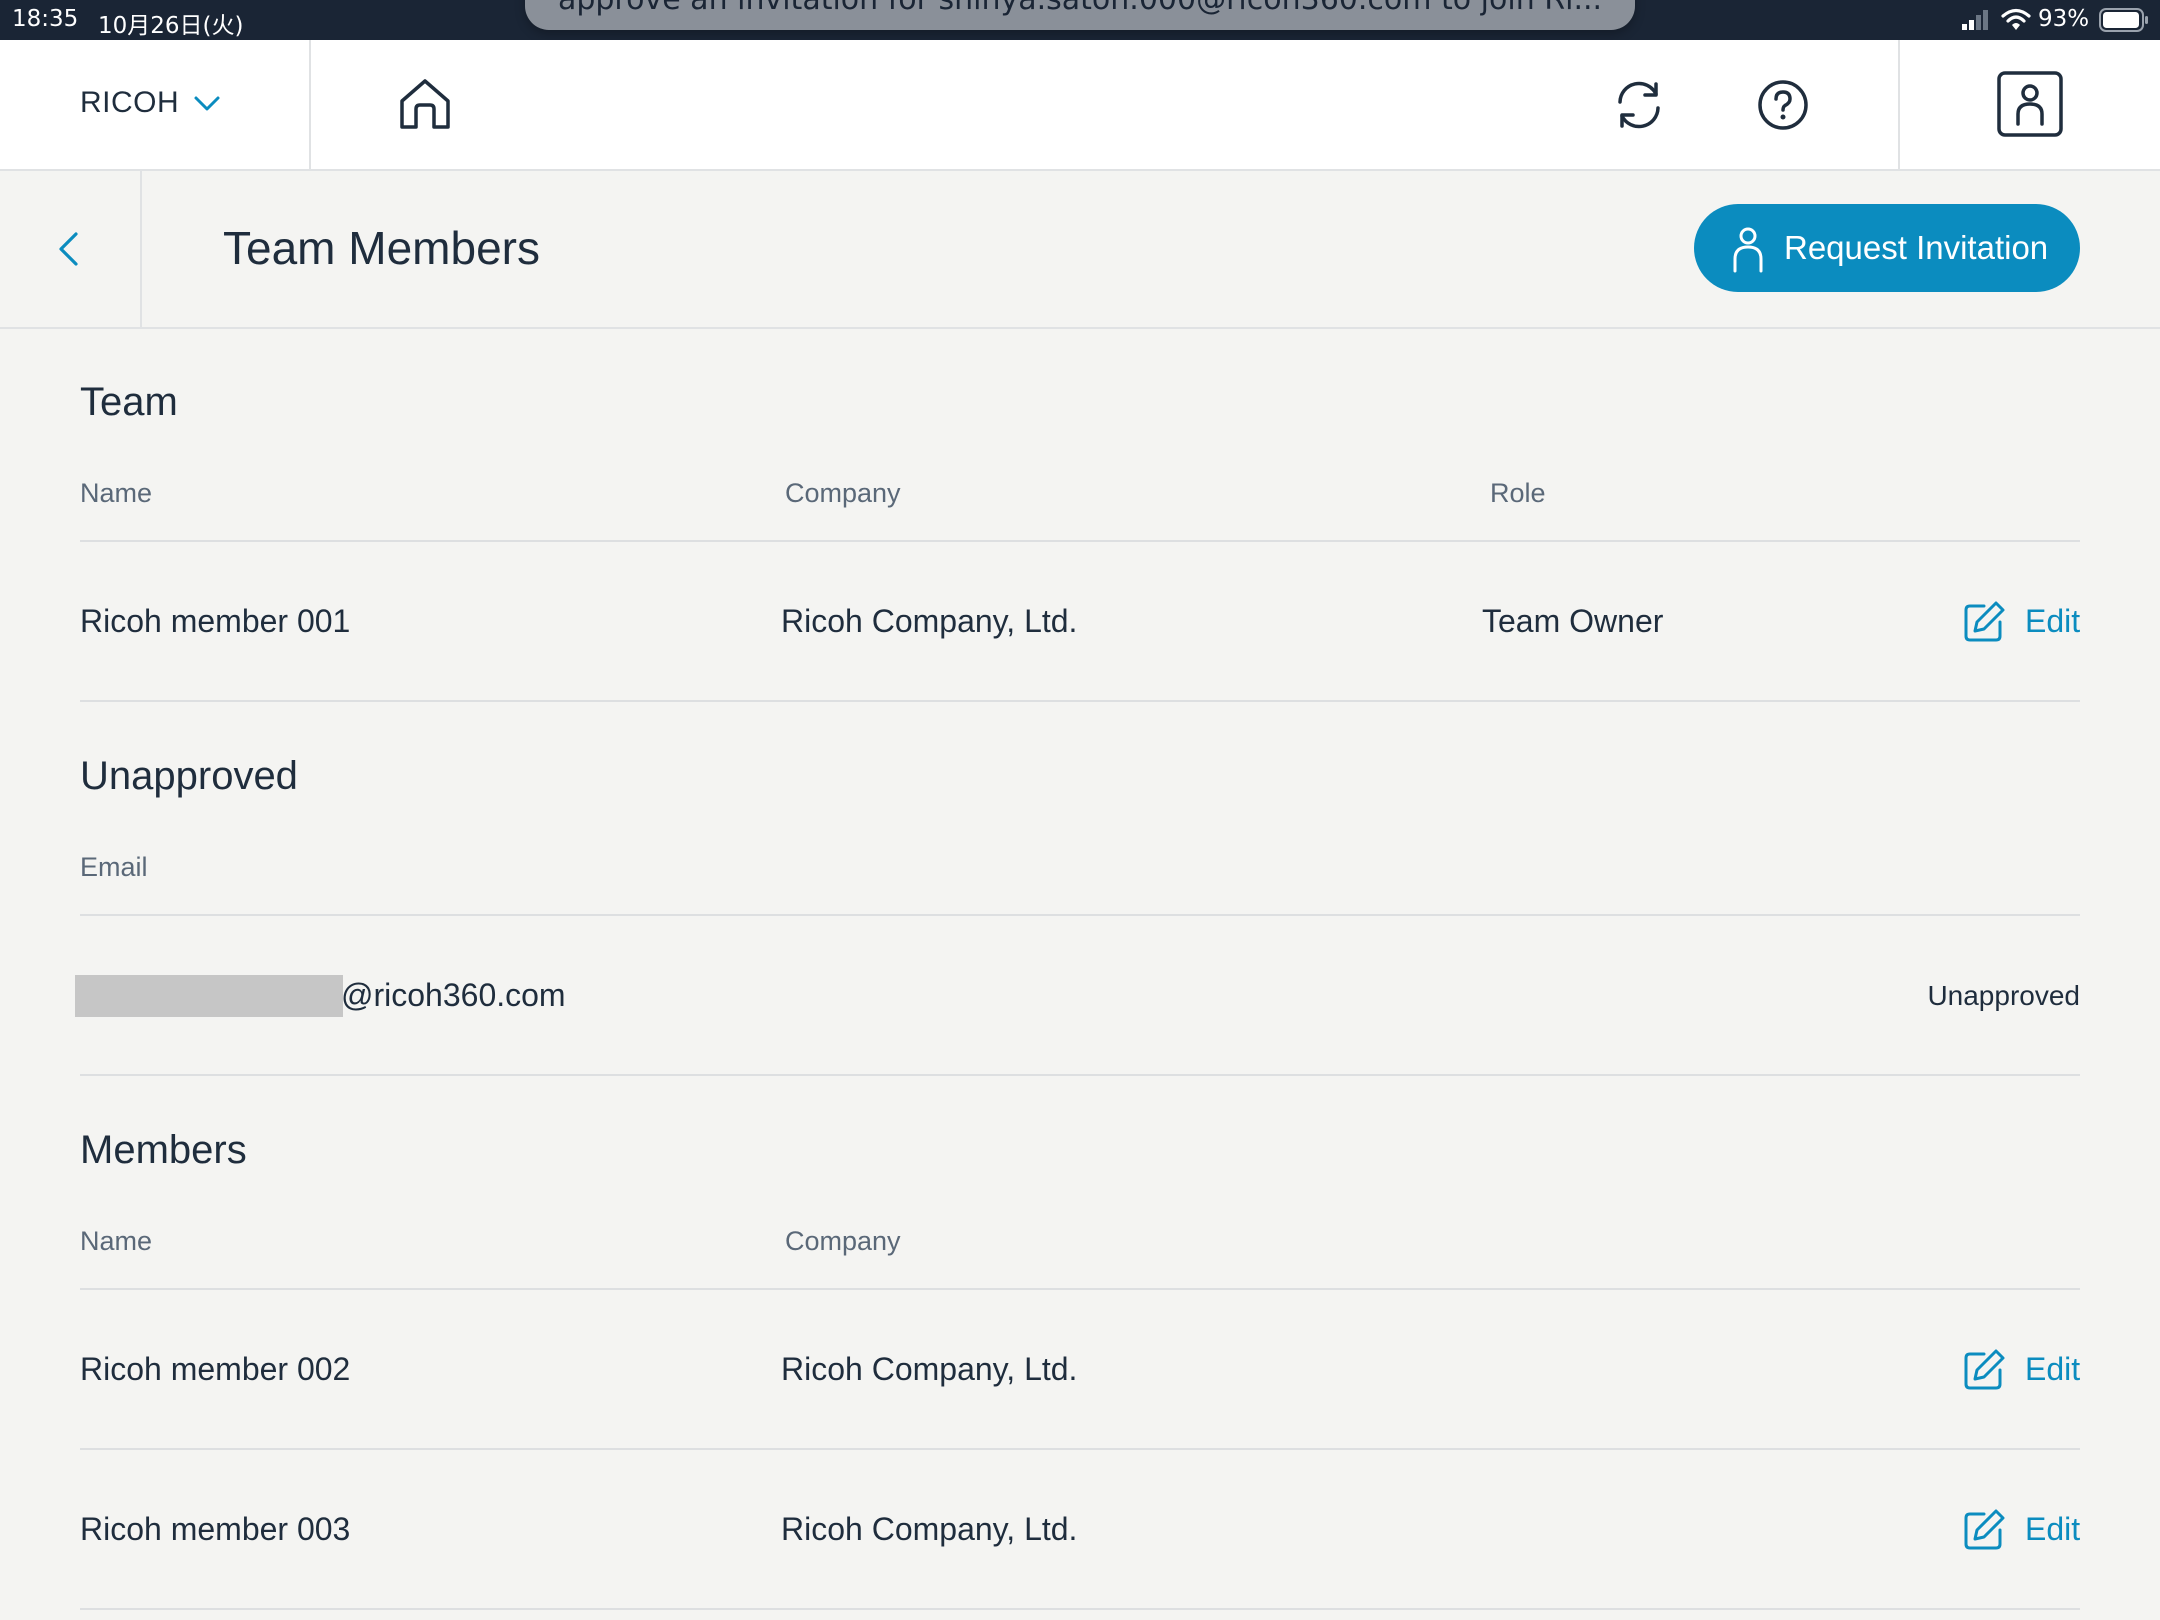 The image size is (2160, 1620). I want to click on request-invitation-label: Request Invitation, so click(1916, 247).